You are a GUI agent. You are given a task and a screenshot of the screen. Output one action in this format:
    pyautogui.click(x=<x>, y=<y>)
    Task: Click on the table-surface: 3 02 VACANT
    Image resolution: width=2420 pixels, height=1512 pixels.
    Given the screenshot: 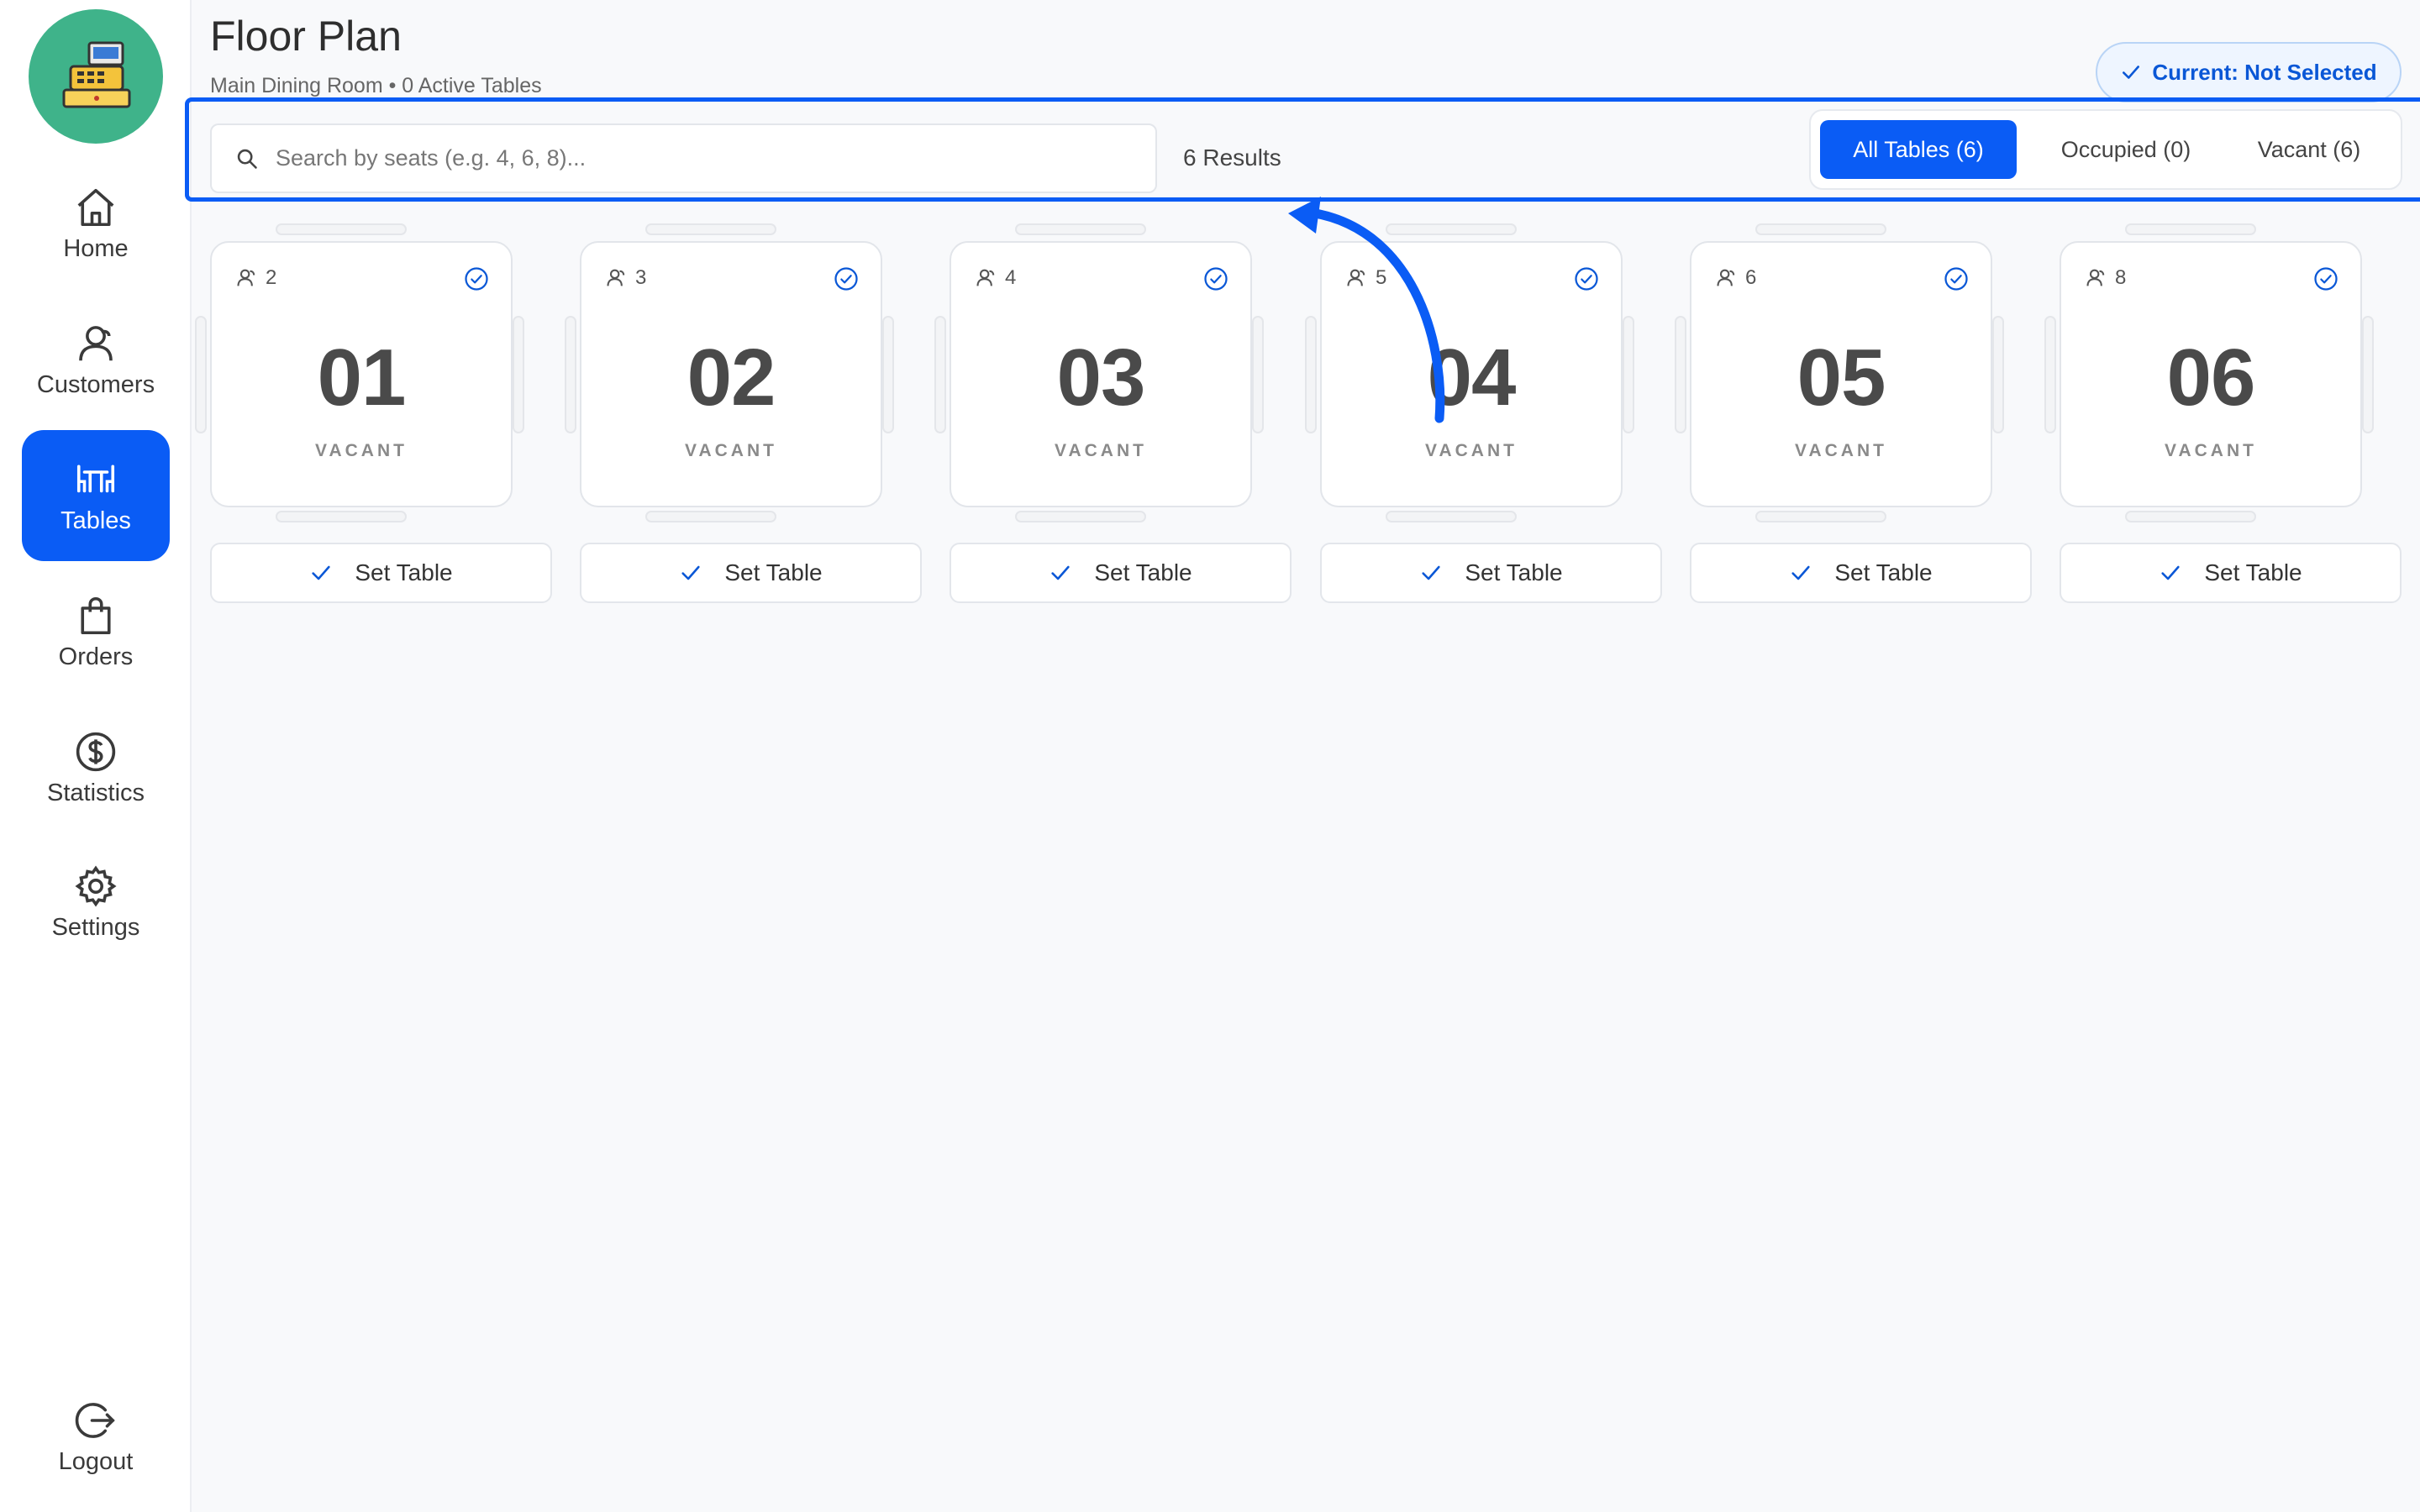 What is the action you would take?
    pyautogui.click(x=731, y=374)
    